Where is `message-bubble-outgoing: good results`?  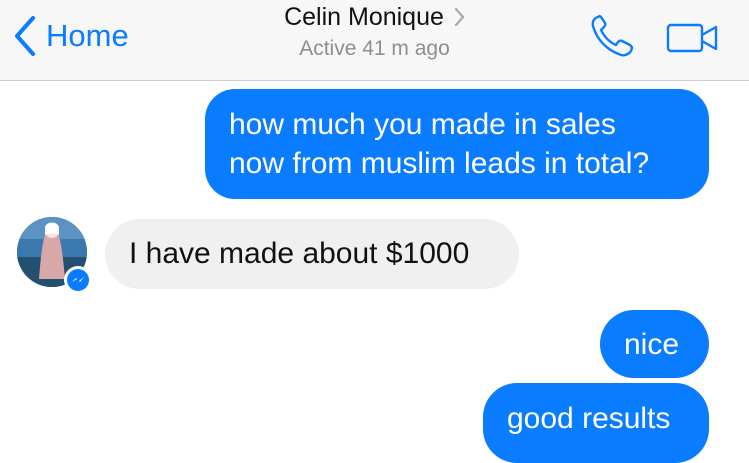 message-bubble-outgoing: good results is located at coordinates (596, 423).